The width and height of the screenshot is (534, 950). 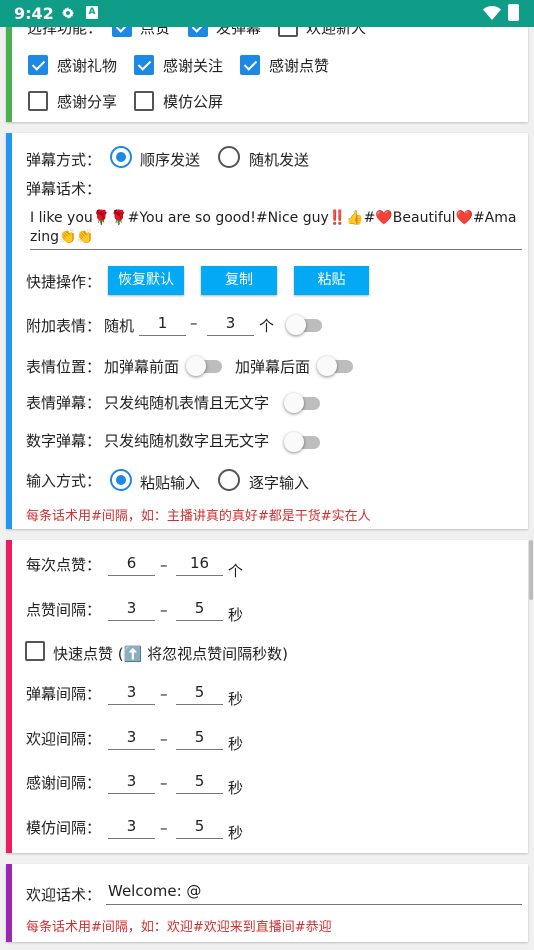 I want to click on restore-default-button: 恢复默认, so click(x=146, y=280).